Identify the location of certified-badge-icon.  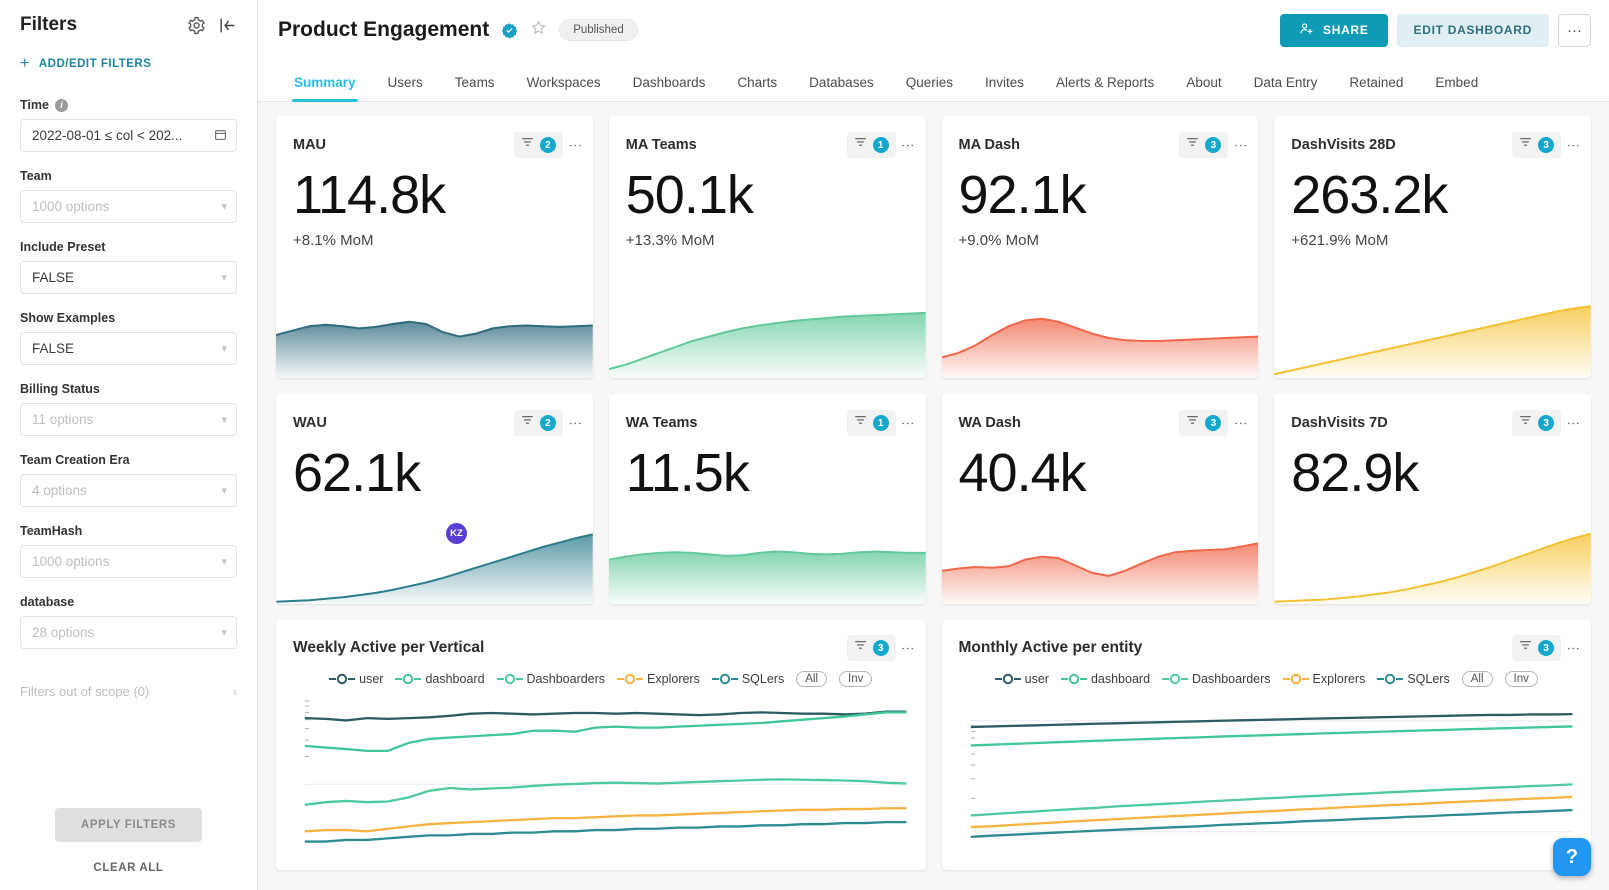
(509, 30).